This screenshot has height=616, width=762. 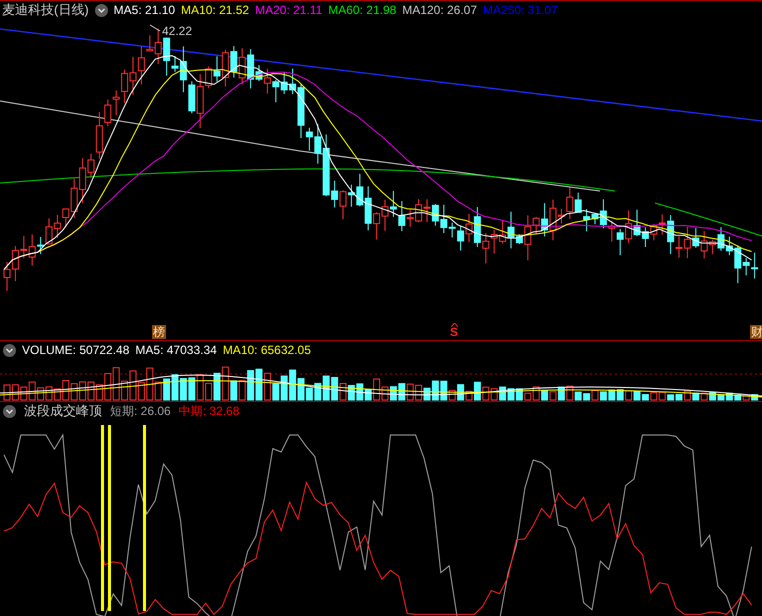 What do you see at coordinates (140, 411) in the screenshot?
I see `indicator-value: 短期: 26.06` at bounding box center [140, 411].